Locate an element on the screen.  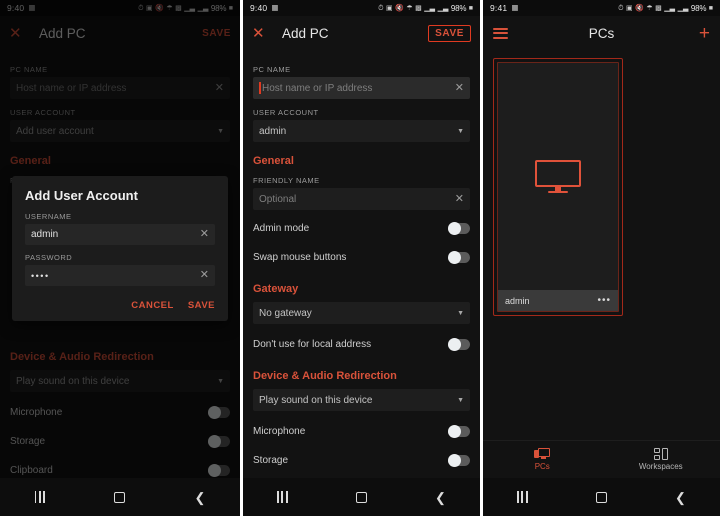
password-field: •••• ✕ is located at coordinates (120, 275).